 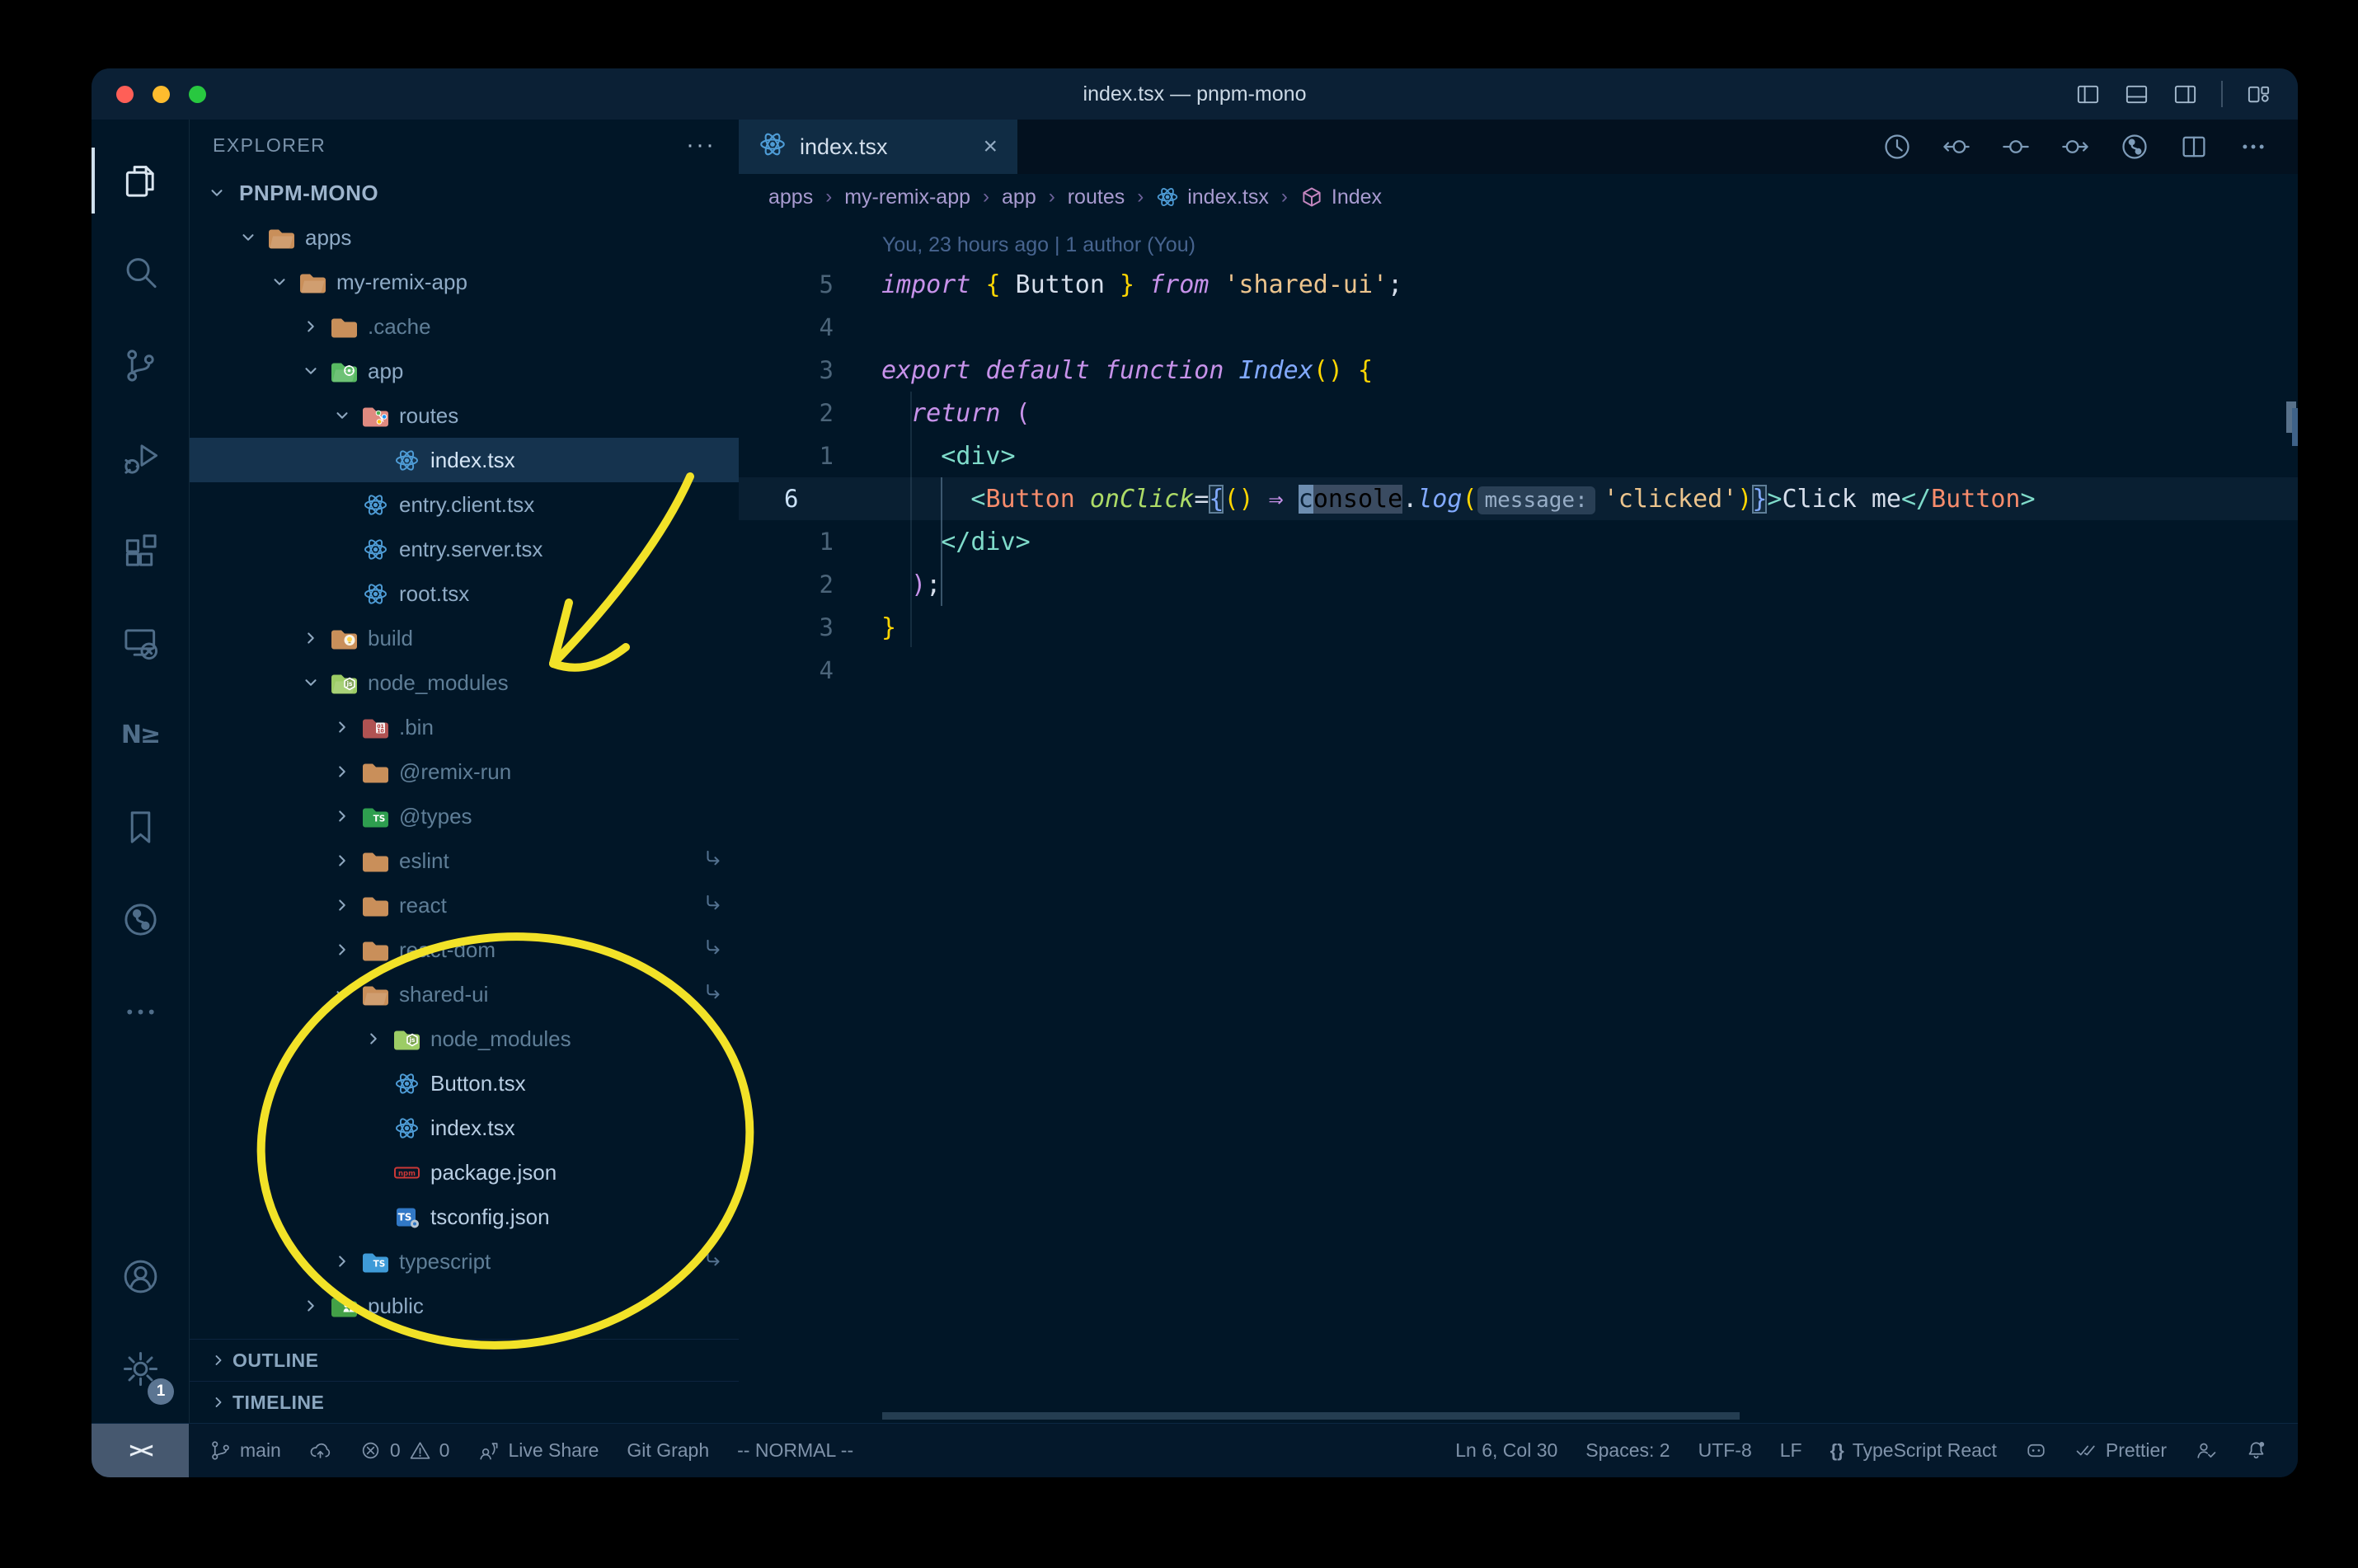 What do you see at coordinates (465, 1083) in the screenshot?
I see `tree-item-button-tsx: Button.tsx` at bounding box center [465, 1083].